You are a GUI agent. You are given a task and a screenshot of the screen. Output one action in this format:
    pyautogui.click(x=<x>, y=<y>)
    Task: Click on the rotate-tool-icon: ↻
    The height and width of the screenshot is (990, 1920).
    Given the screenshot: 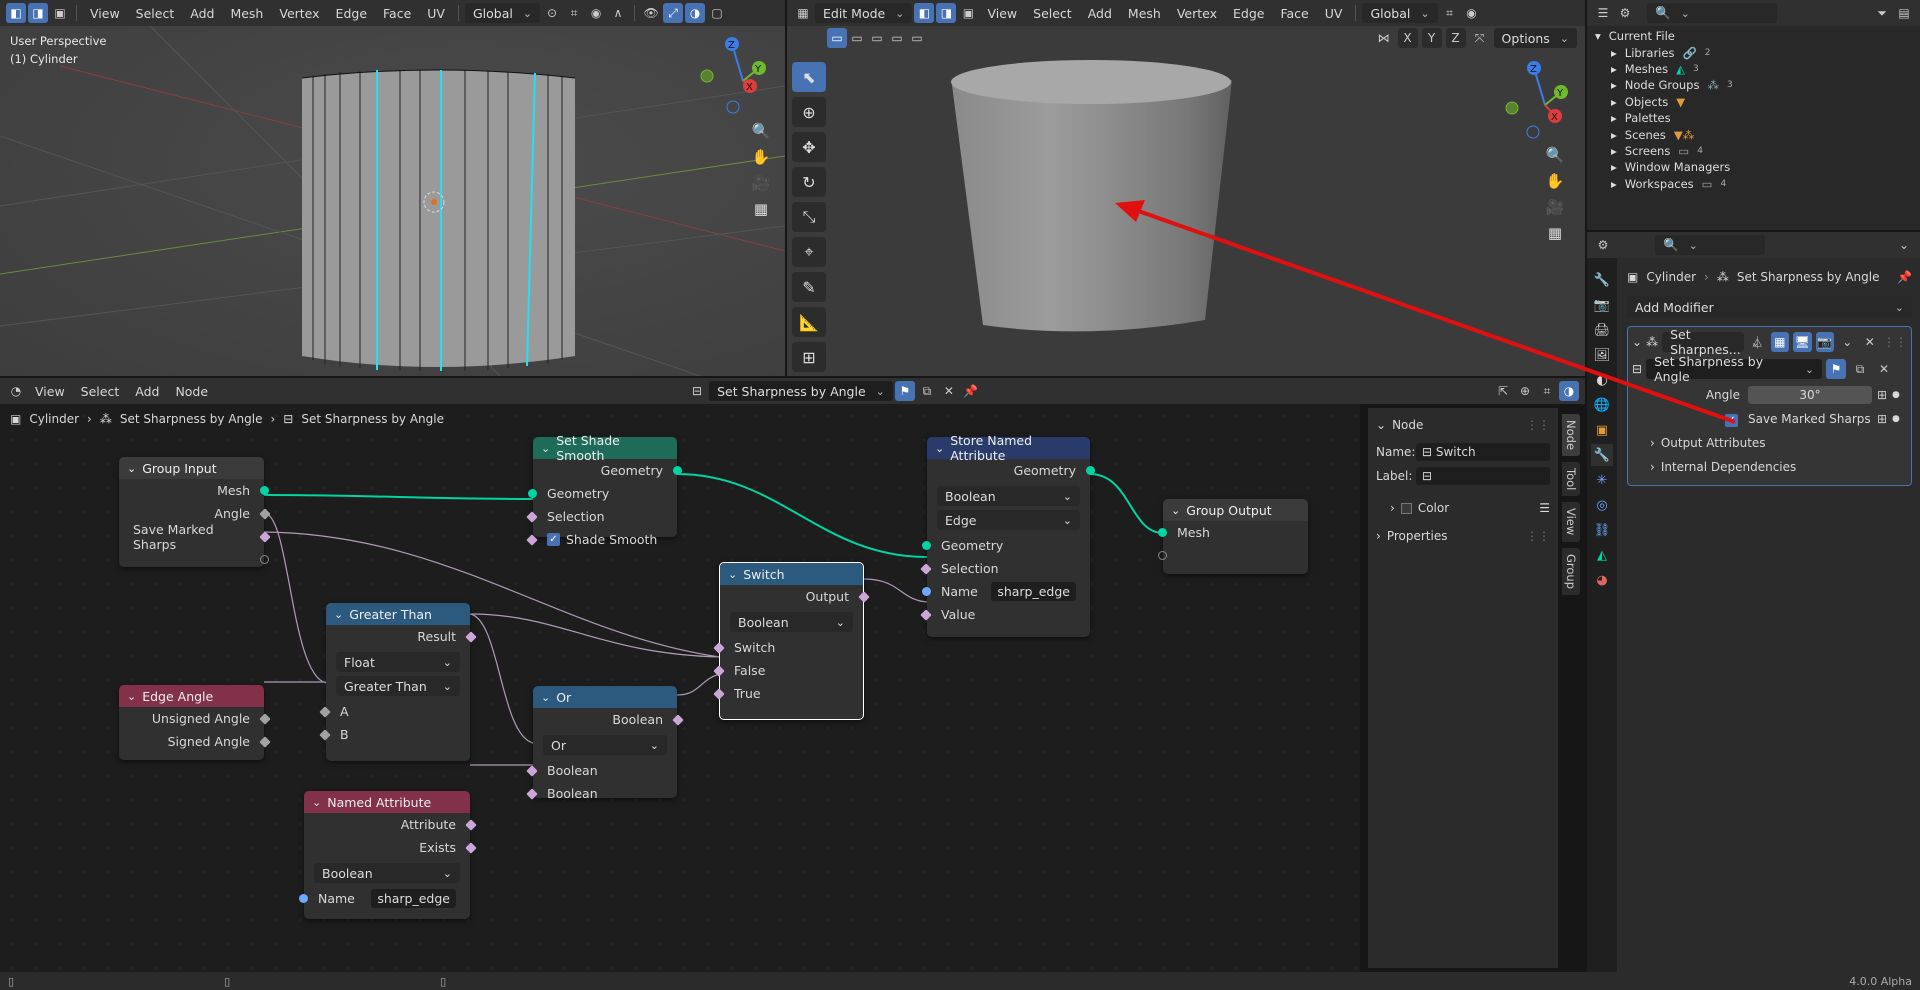 What is the action you would take?
    pyautogui.click(x=809, y=182)
    